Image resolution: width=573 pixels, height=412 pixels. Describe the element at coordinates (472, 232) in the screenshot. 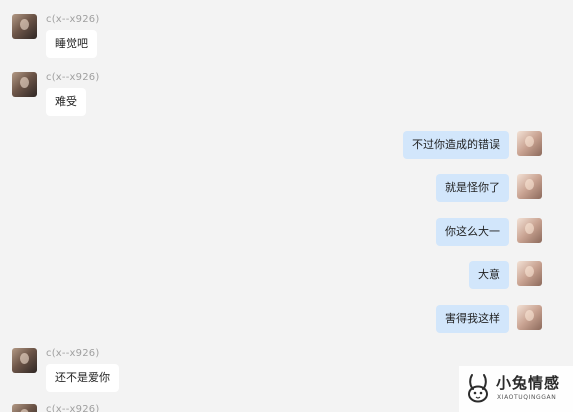

I see `message-bubble-outgoing: 你这么大一` at that location.